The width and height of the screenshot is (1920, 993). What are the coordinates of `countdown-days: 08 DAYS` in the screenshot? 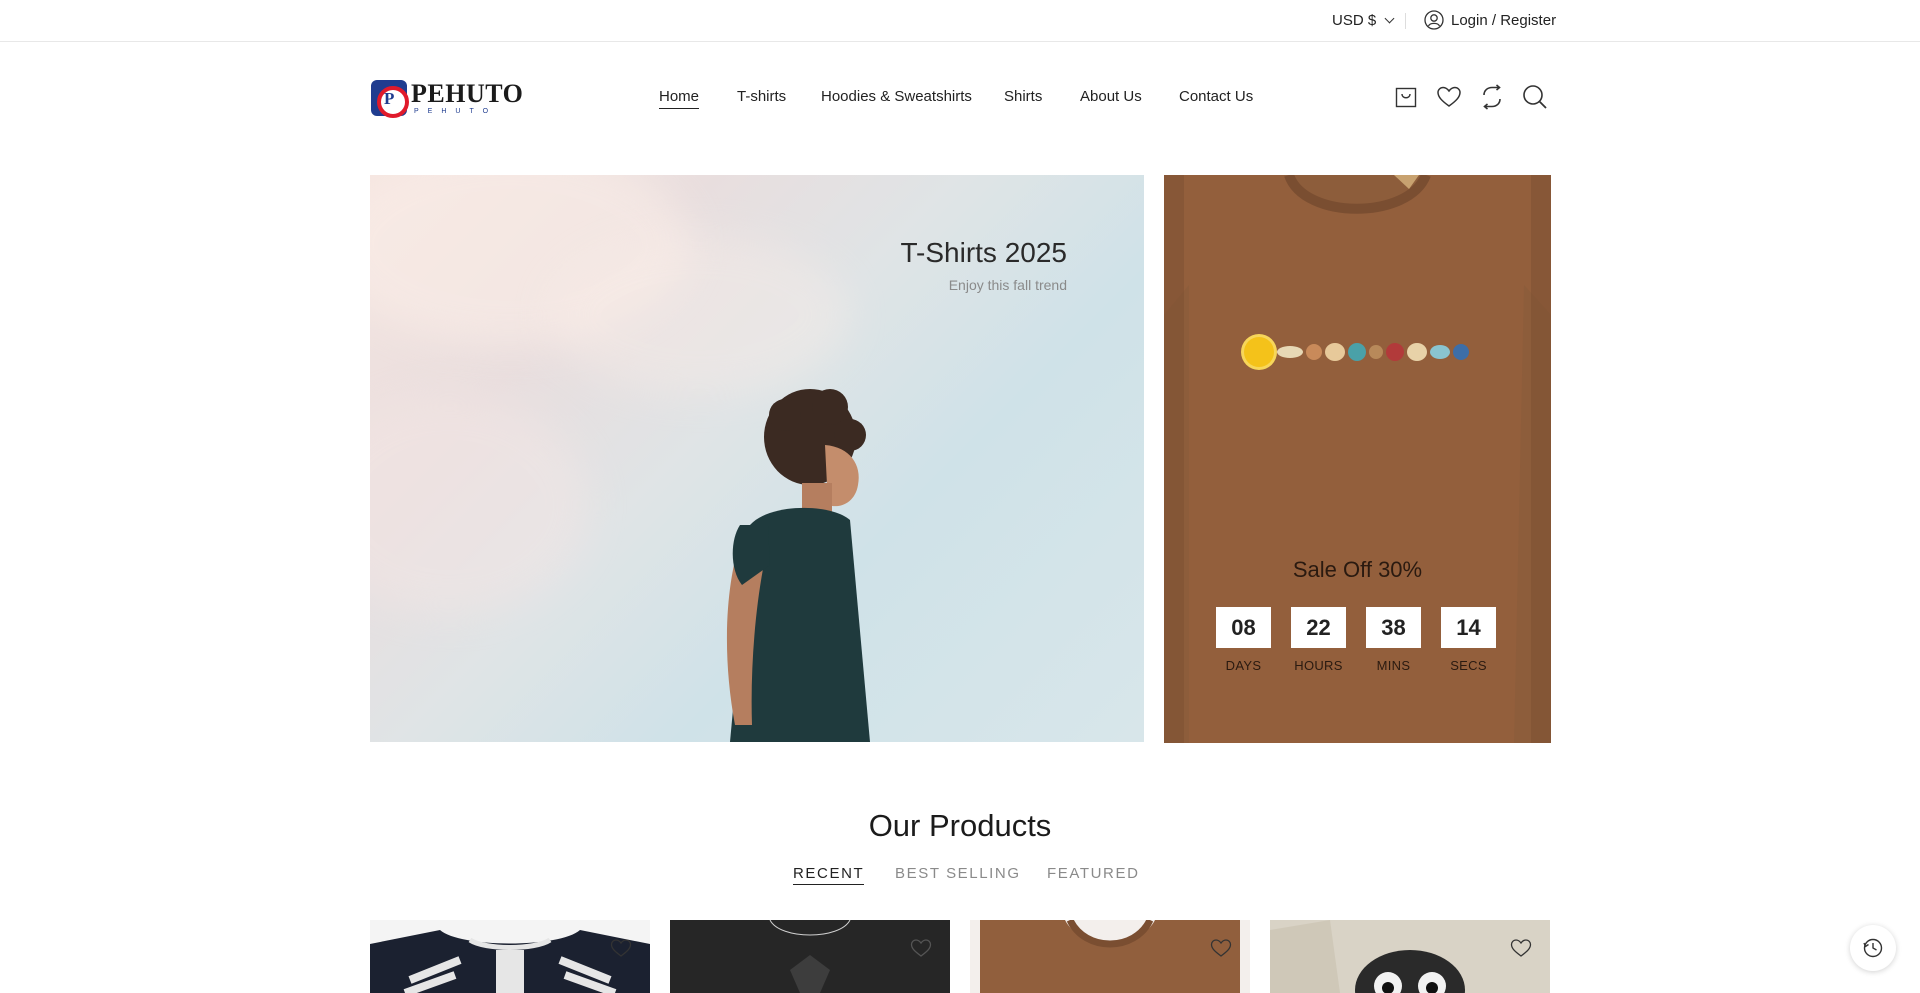 It's located at (1243, 640).